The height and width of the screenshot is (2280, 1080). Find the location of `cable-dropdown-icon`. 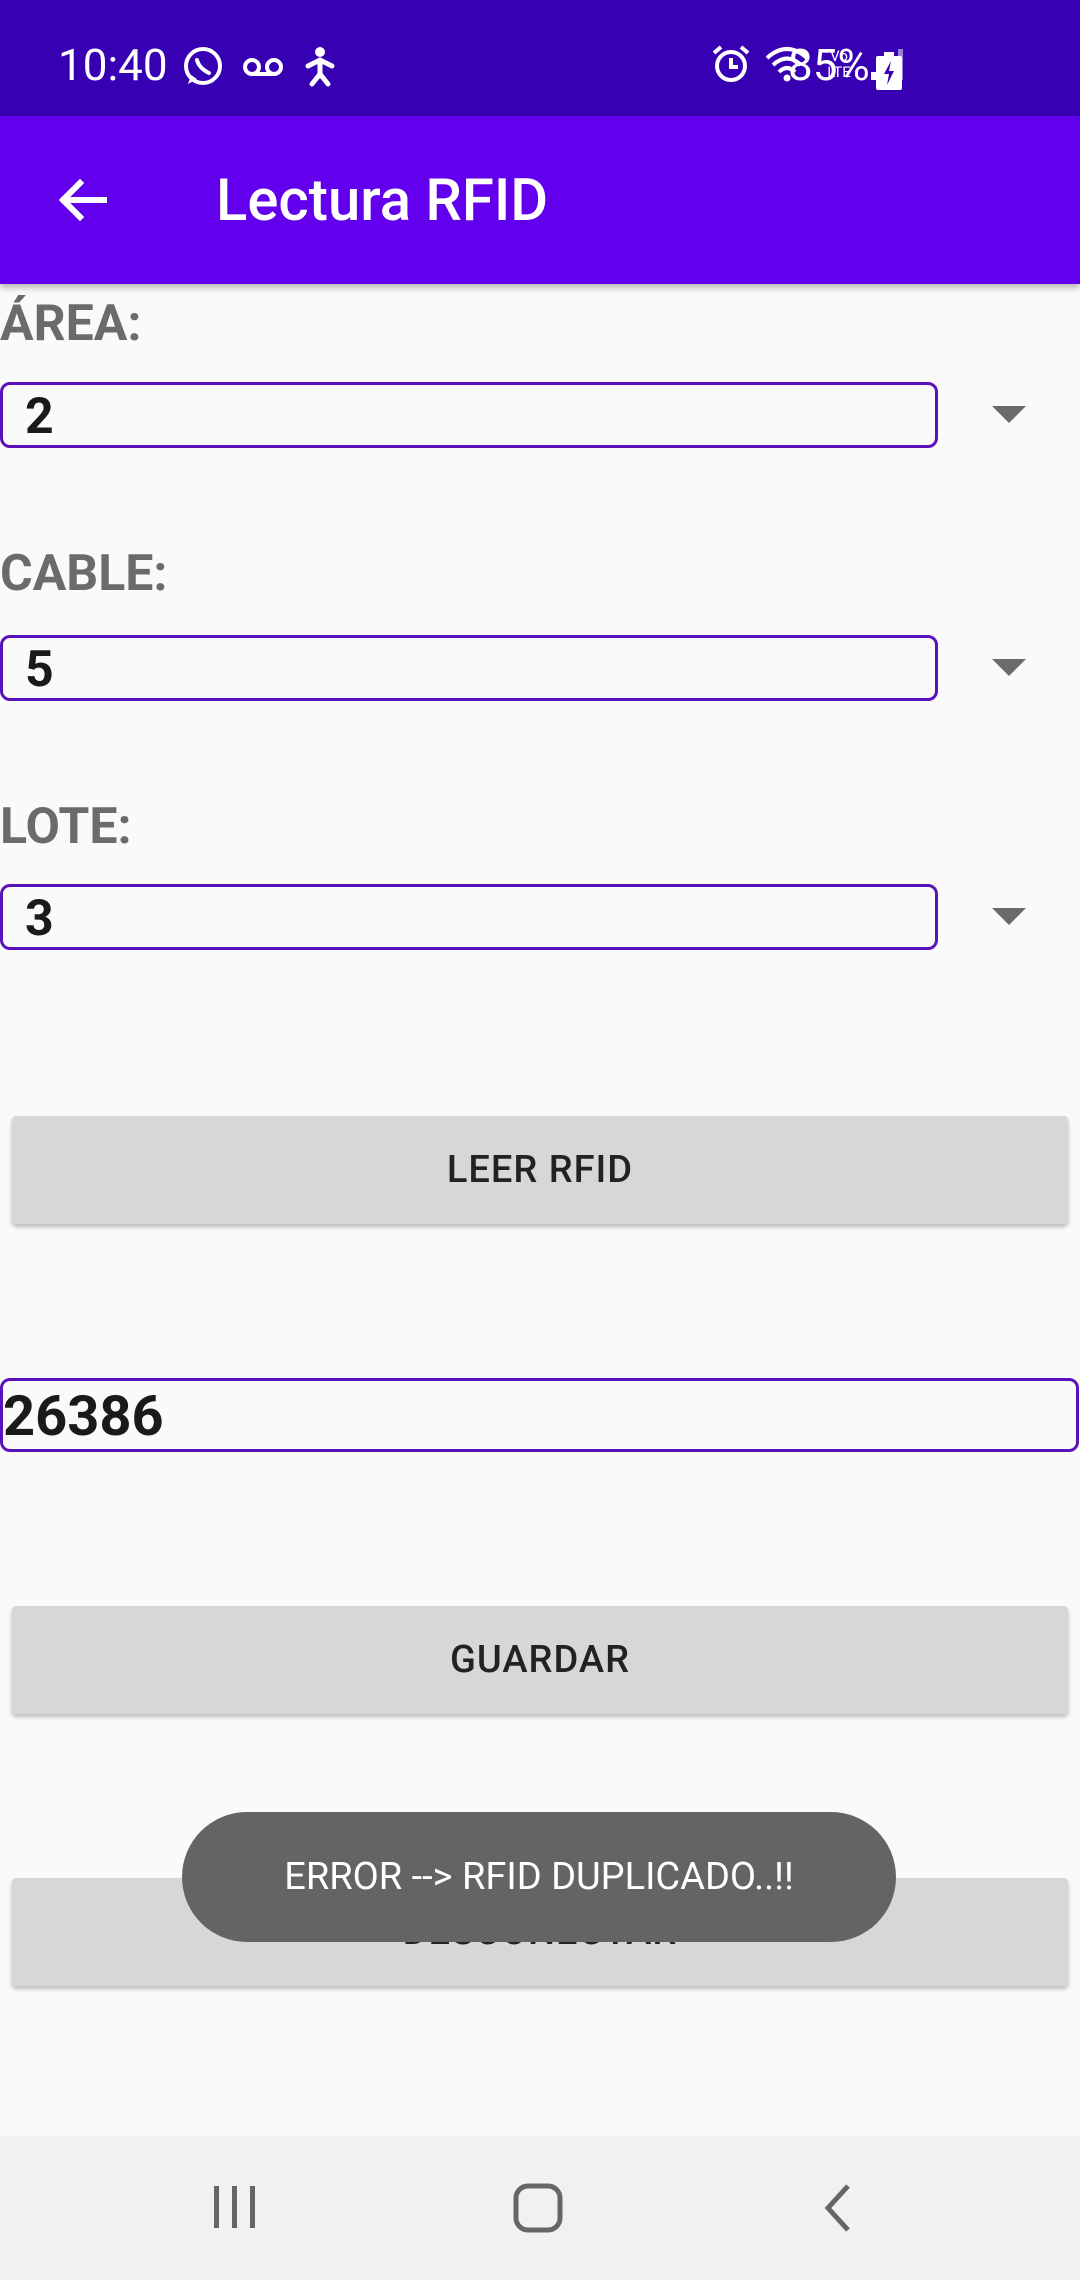

cable-dropdown-icon is located at coordinates (1009, 669).